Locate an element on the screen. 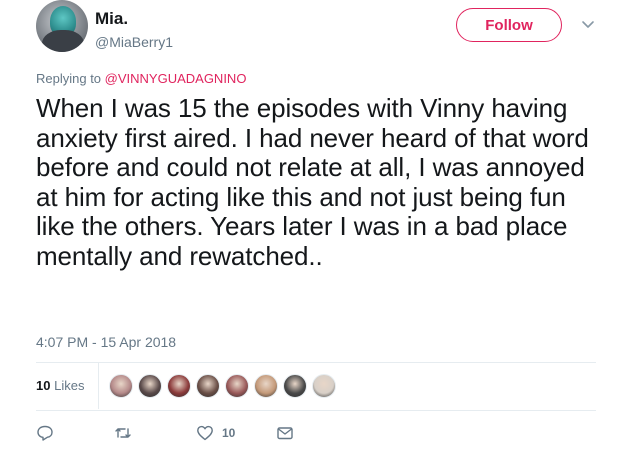 The image size is (631, 467). tweet-timestamp: 4:07 PM - 15 Apr 2018 is located at coordinates (106, 342).